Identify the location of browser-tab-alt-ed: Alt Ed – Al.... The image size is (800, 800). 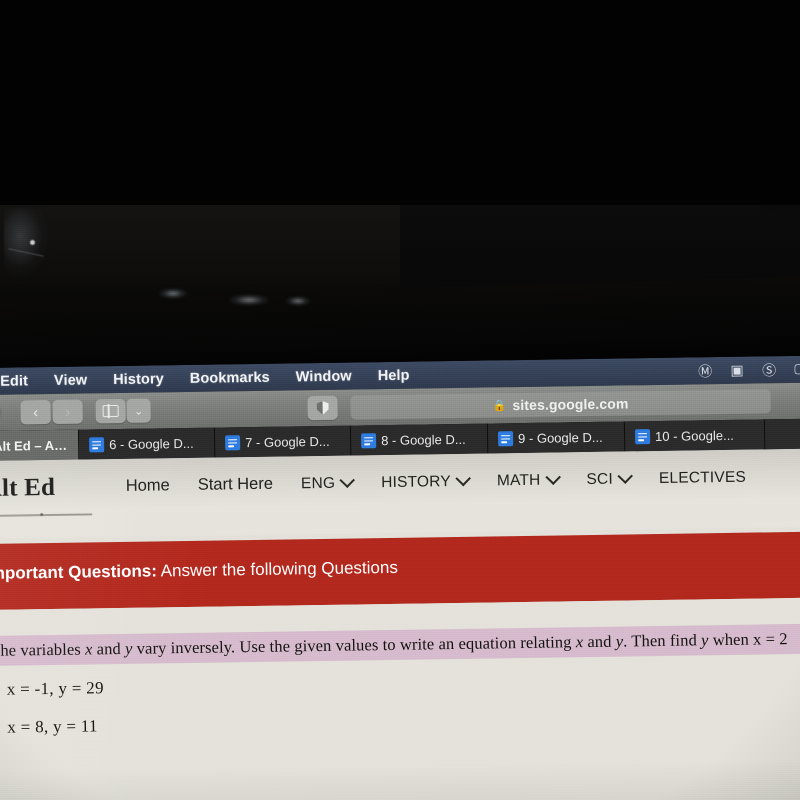
(40, 445).